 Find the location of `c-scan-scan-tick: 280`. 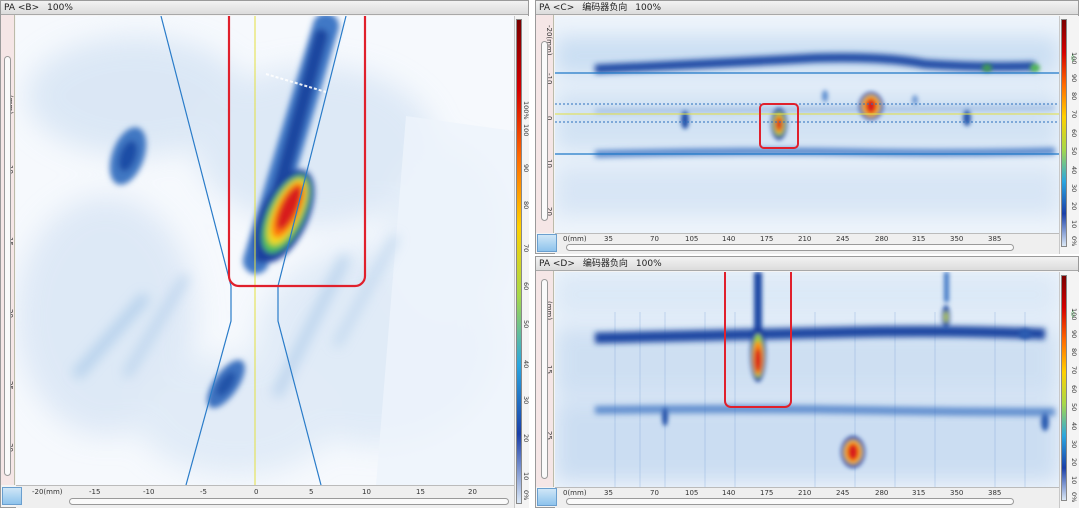

c-scan-scan-tick: 280 is located at coordinates (882, 239).